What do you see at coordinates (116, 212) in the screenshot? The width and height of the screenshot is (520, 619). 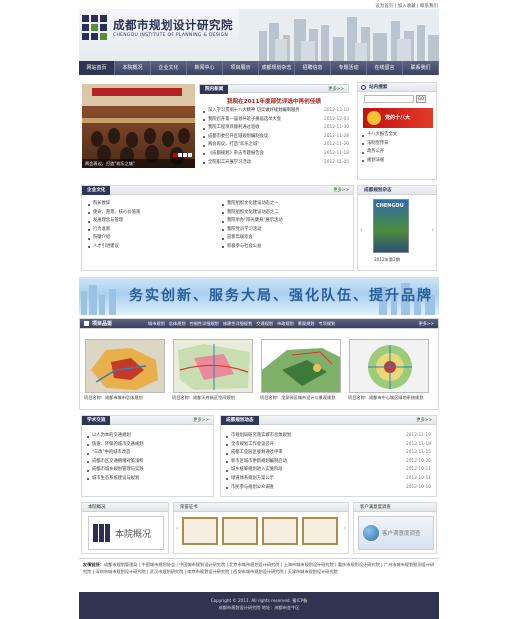 I see `list-item-text: 使命、愿景、核心价值观` at bounding box center [116, 212].